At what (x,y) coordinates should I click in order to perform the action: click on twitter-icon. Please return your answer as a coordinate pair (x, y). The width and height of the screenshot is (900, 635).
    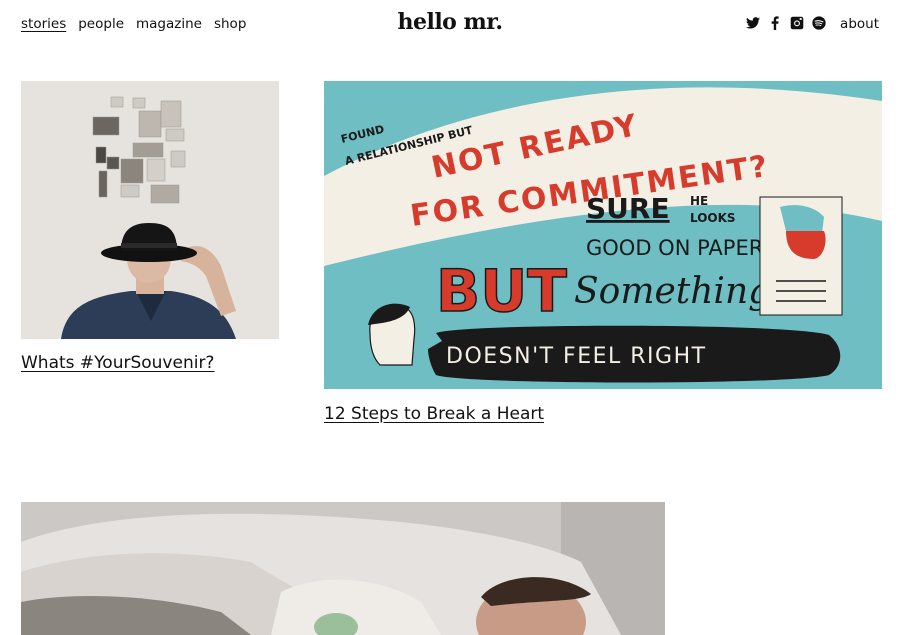
    Looking at the image, I should click on (753, 23).